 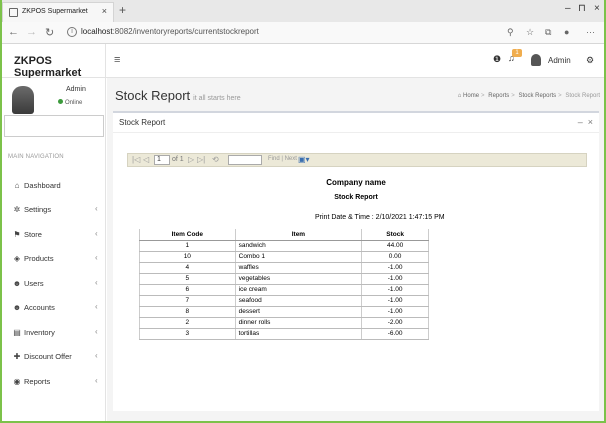 I want to click on home-icon: ⌂, so click(x=459, y=96).